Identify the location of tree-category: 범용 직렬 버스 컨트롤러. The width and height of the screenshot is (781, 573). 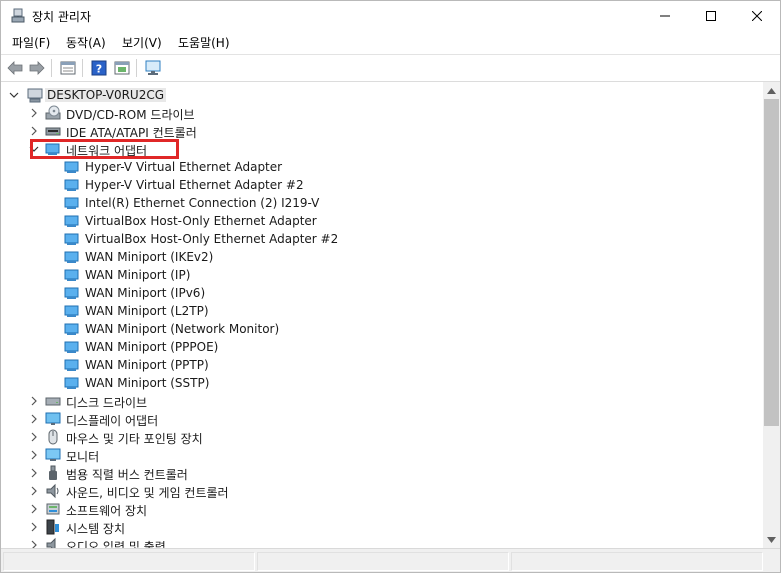
(381, 473).